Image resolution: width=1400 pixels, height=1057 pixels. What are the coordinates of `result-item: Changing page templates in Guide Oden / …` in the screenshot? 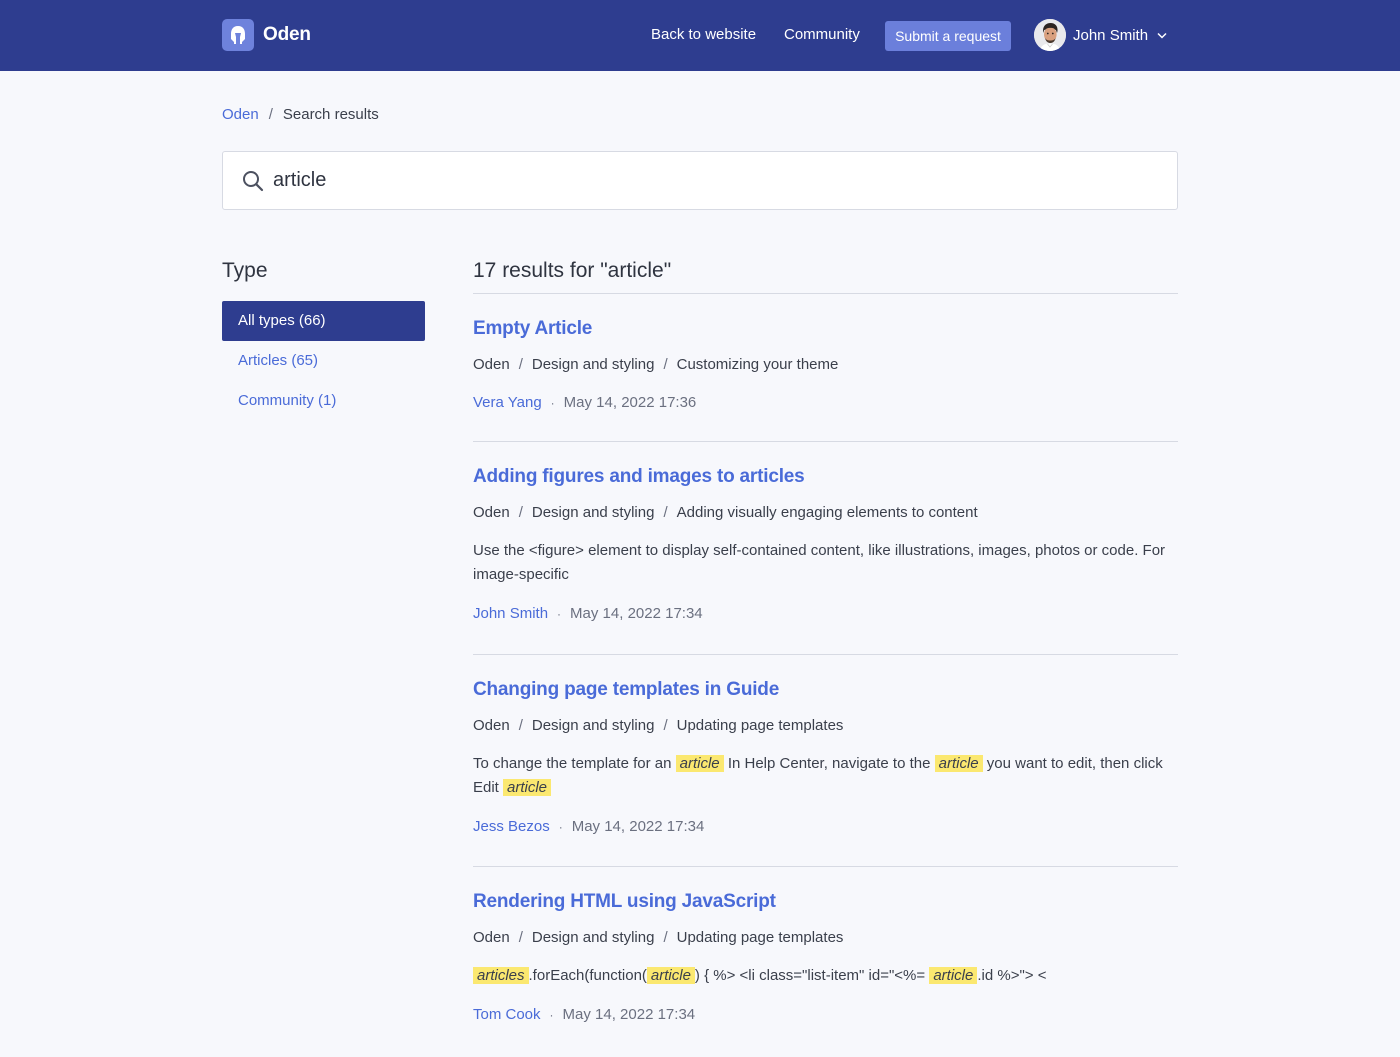 It's located at (825, 761).